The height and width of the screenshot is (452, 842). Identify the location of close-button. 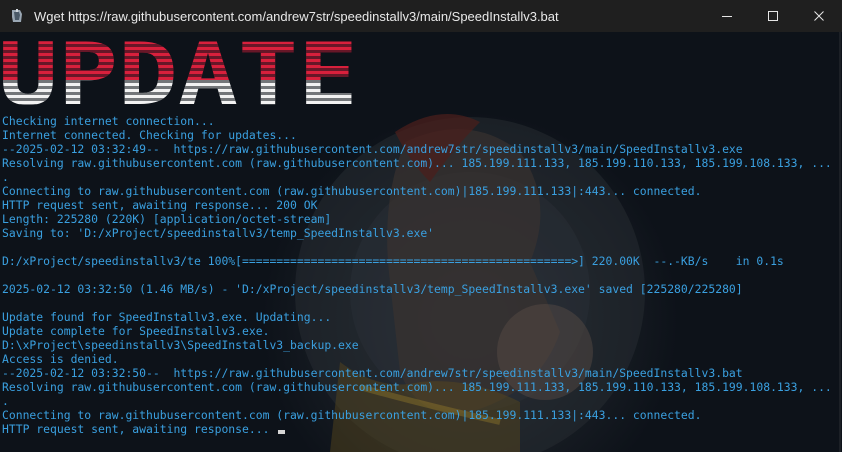
(819, 16).